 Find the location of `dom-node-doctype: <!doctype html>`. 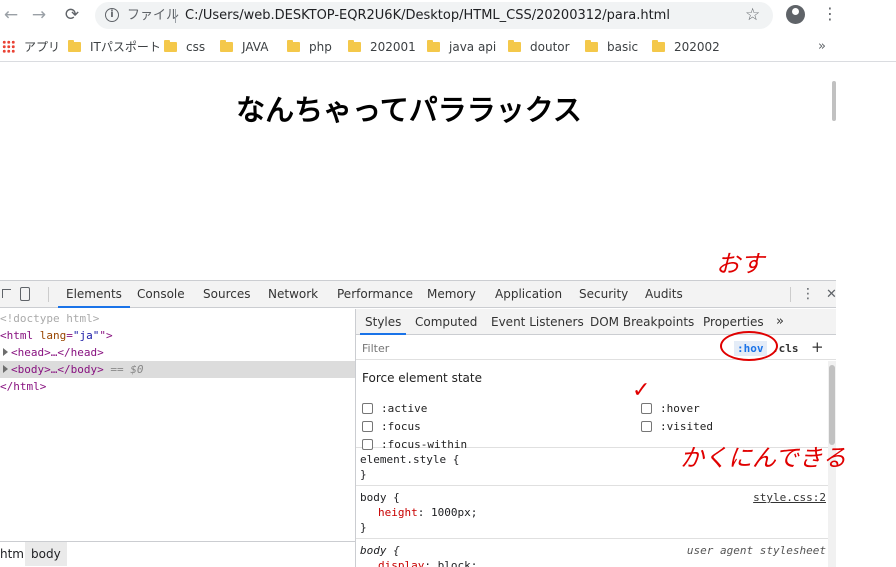

dom-node-doctype: <!doctype html> is located at coordinates (177, 318).